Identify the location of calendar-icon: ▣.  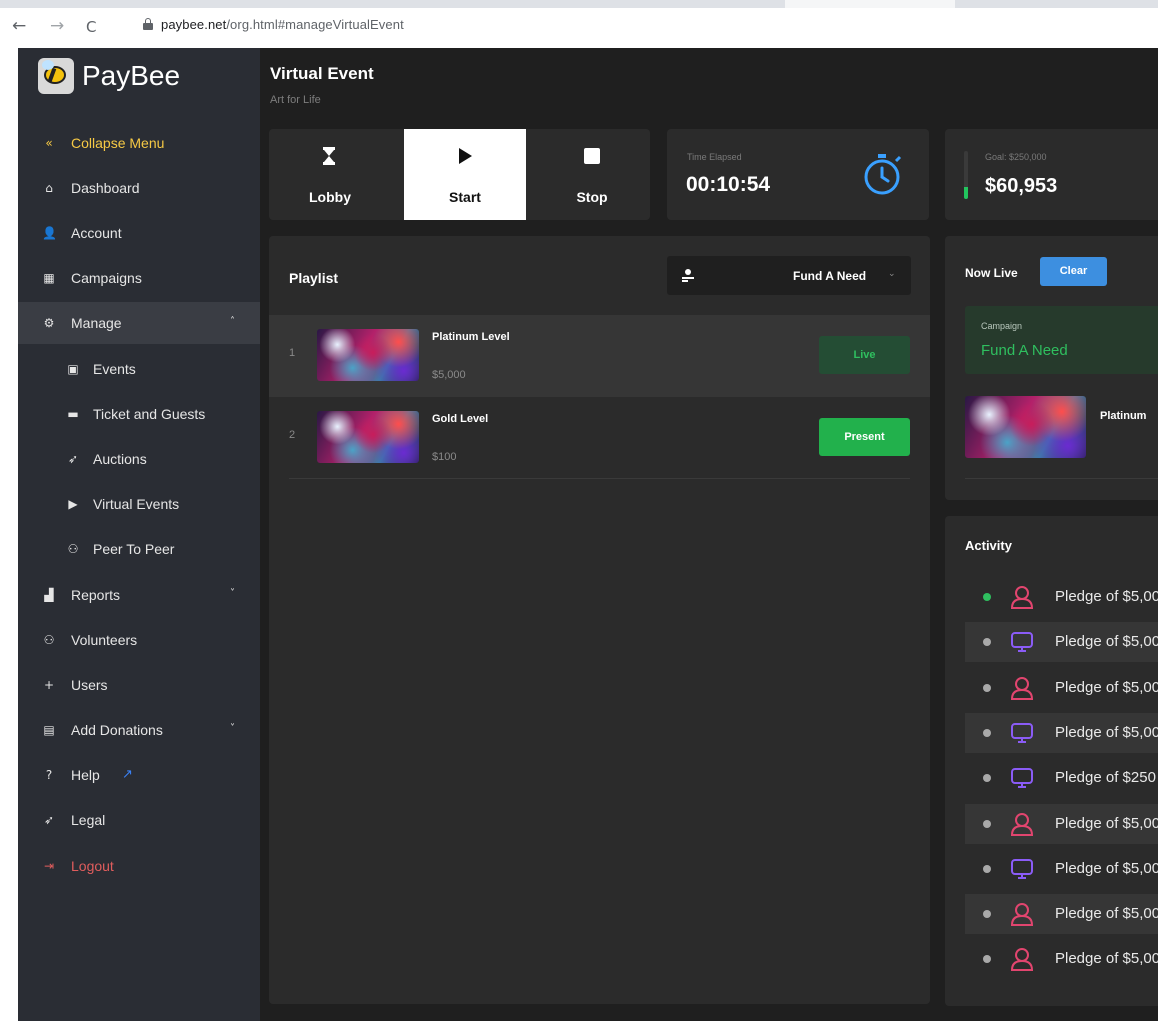
(73, 369).